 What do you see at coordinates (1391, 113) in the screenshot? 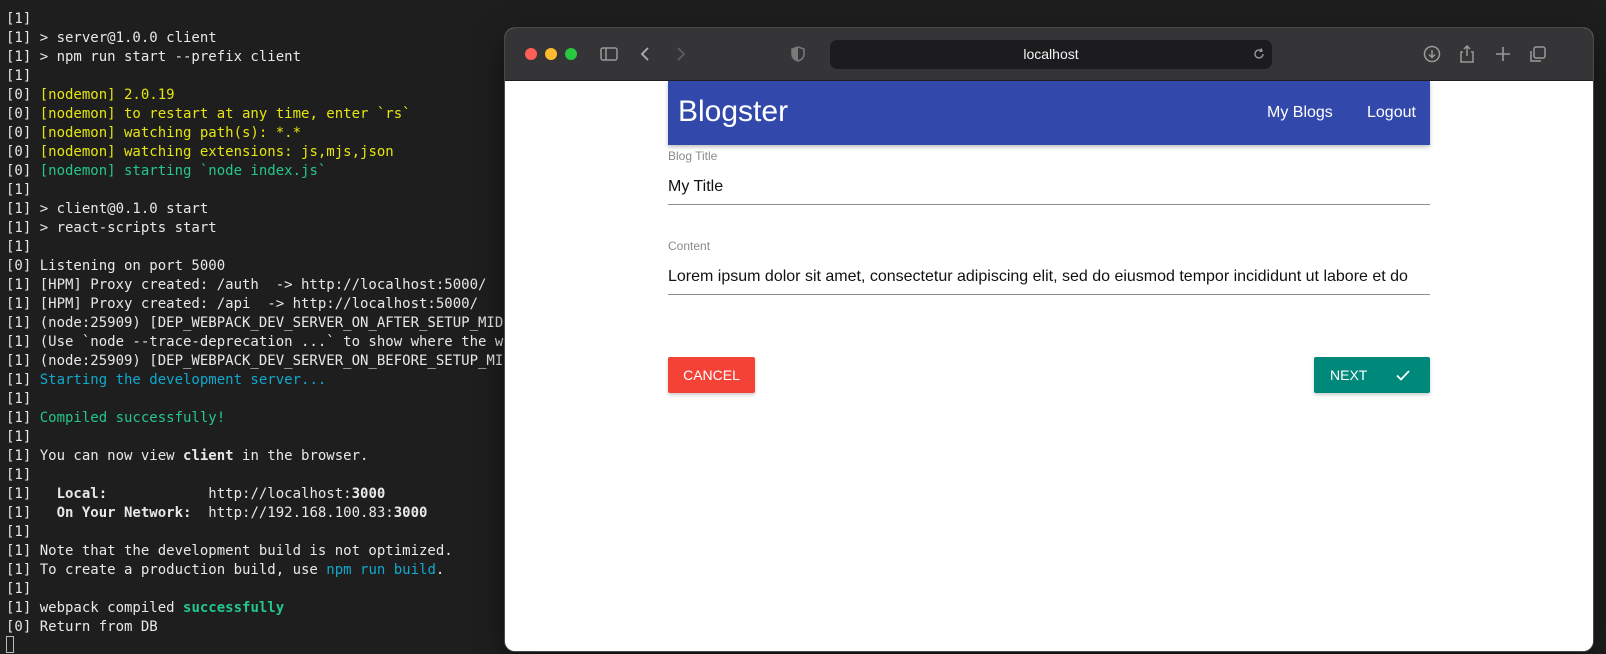
I see `nav-logout-link: Logout` at bounding box center [1391, 113].